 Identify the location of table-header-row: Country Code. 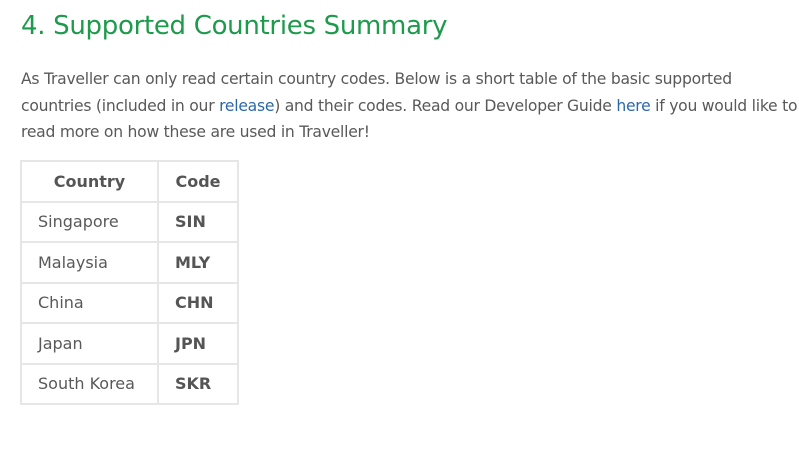
(129, 181).